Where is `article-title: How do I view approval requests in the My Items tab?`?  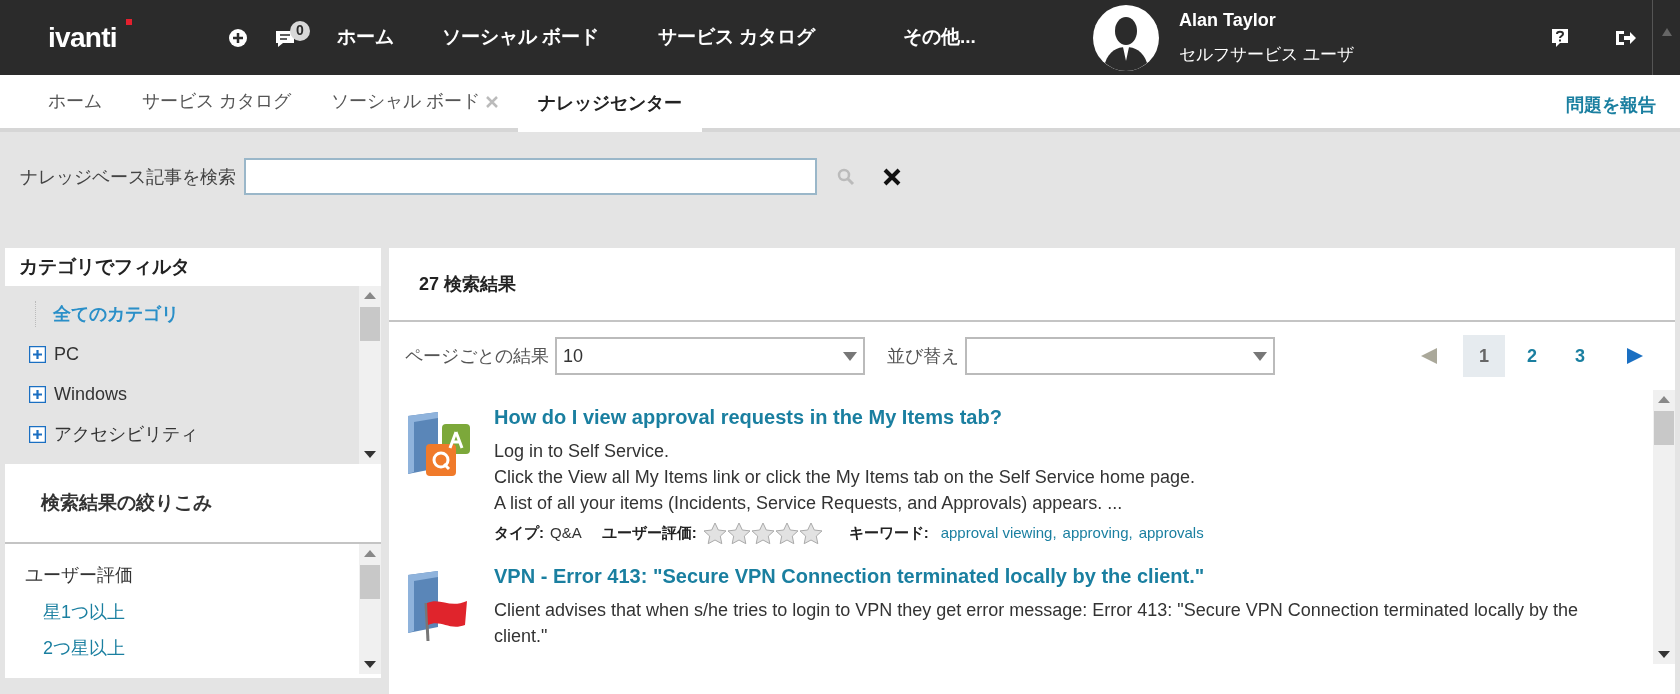 article-title: How do I view approval requests in the My Items tab? is located at coordinates (849, 417).